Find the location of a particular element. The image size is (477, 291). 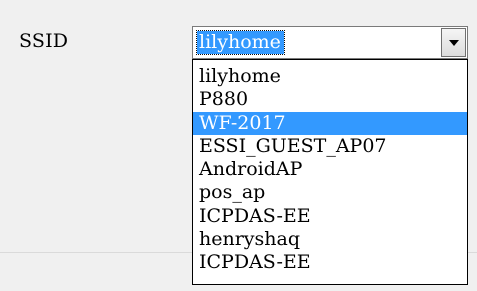

ssid-option: lilyhome is located at coordinates (330, 76).